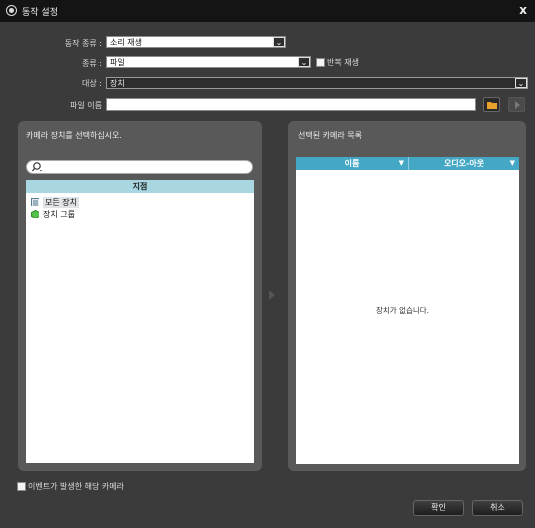 Image resolution: width=535 pixels, height=528 pixels. Describe the element at coordinates (11, 10) in the screenshot. I see `app-icon` at that location.